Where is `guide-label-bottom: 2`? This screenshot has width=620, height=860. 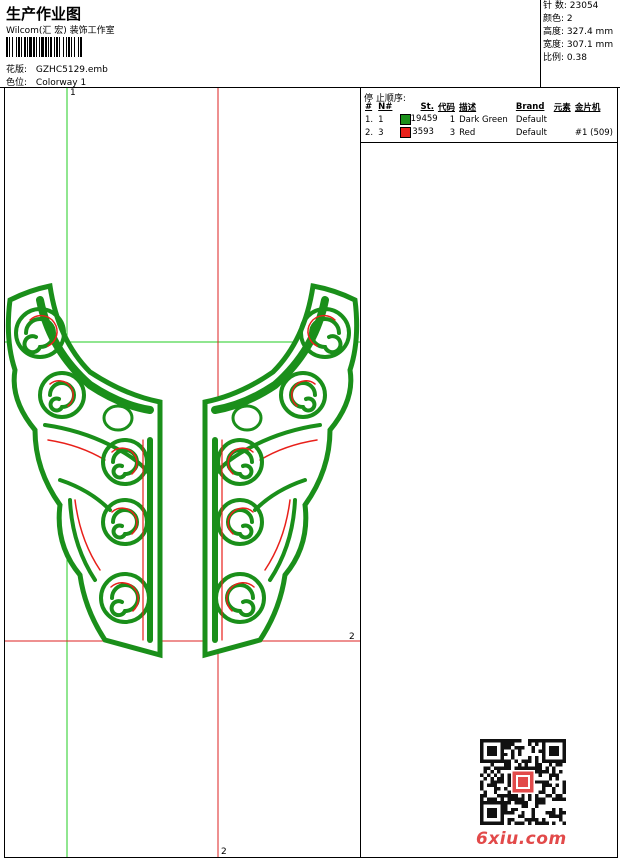 guide-label-bottom: 2 is located at coordinates (224, 852).